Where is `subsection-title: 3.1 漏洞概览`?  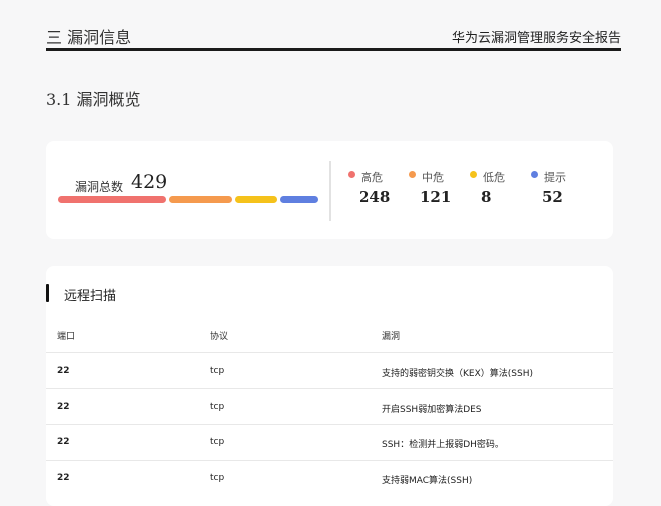
subsection-title: 3.1 漏洞概览 is located at coordinates (93, 99).